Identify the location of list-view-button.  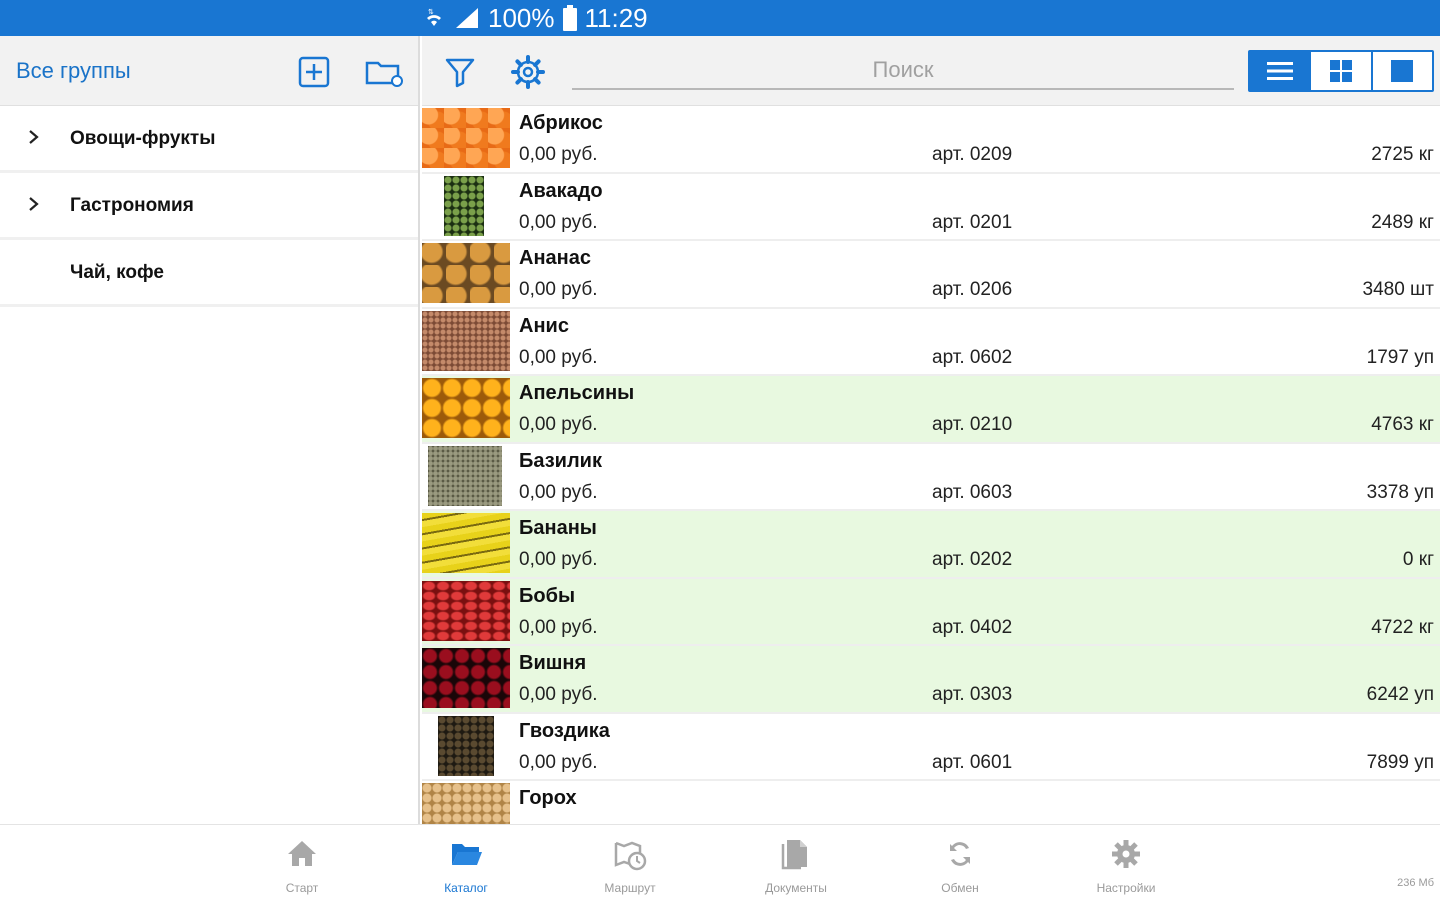
(1280, 71).